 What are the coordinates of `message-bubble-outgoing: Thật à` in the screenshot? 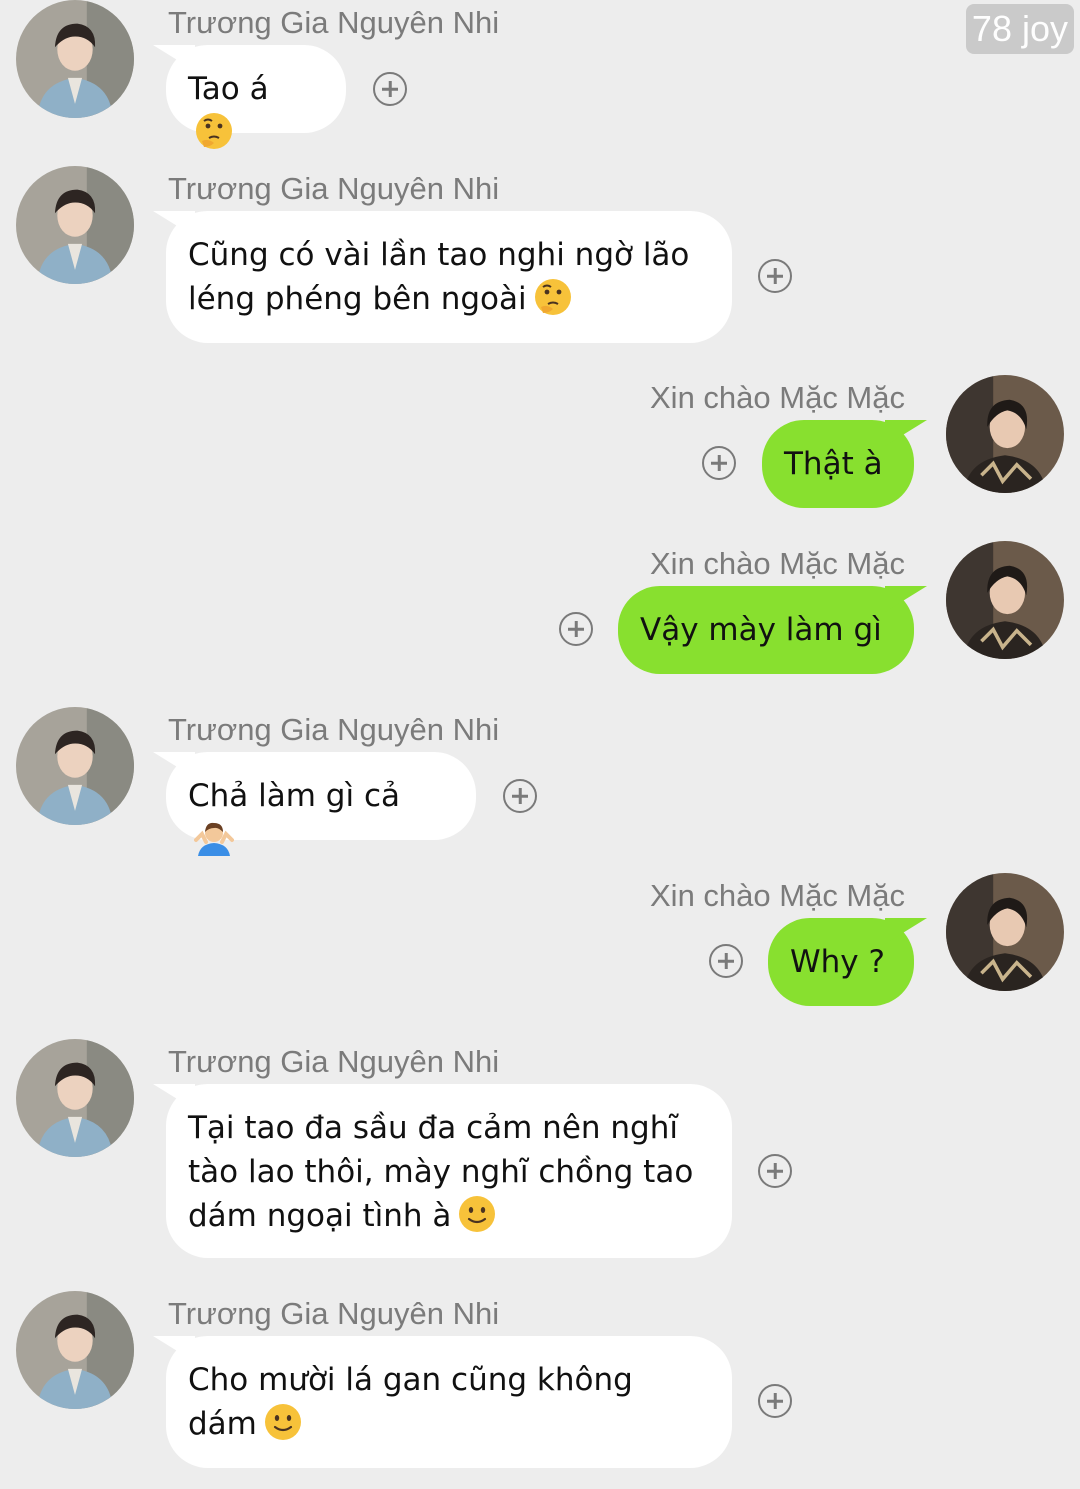 It's located at (838, 464).